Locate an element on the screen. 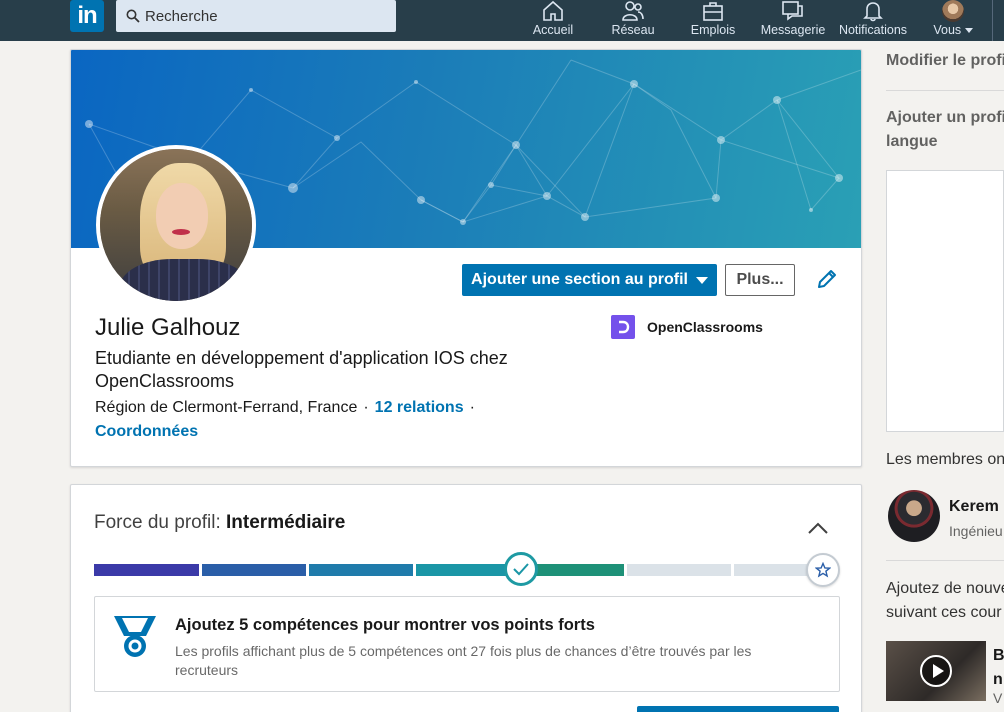 This screenshot has height=712, width=1004. add-language-profile-link: Ajouter un profi is located at coordinates (945, 118).